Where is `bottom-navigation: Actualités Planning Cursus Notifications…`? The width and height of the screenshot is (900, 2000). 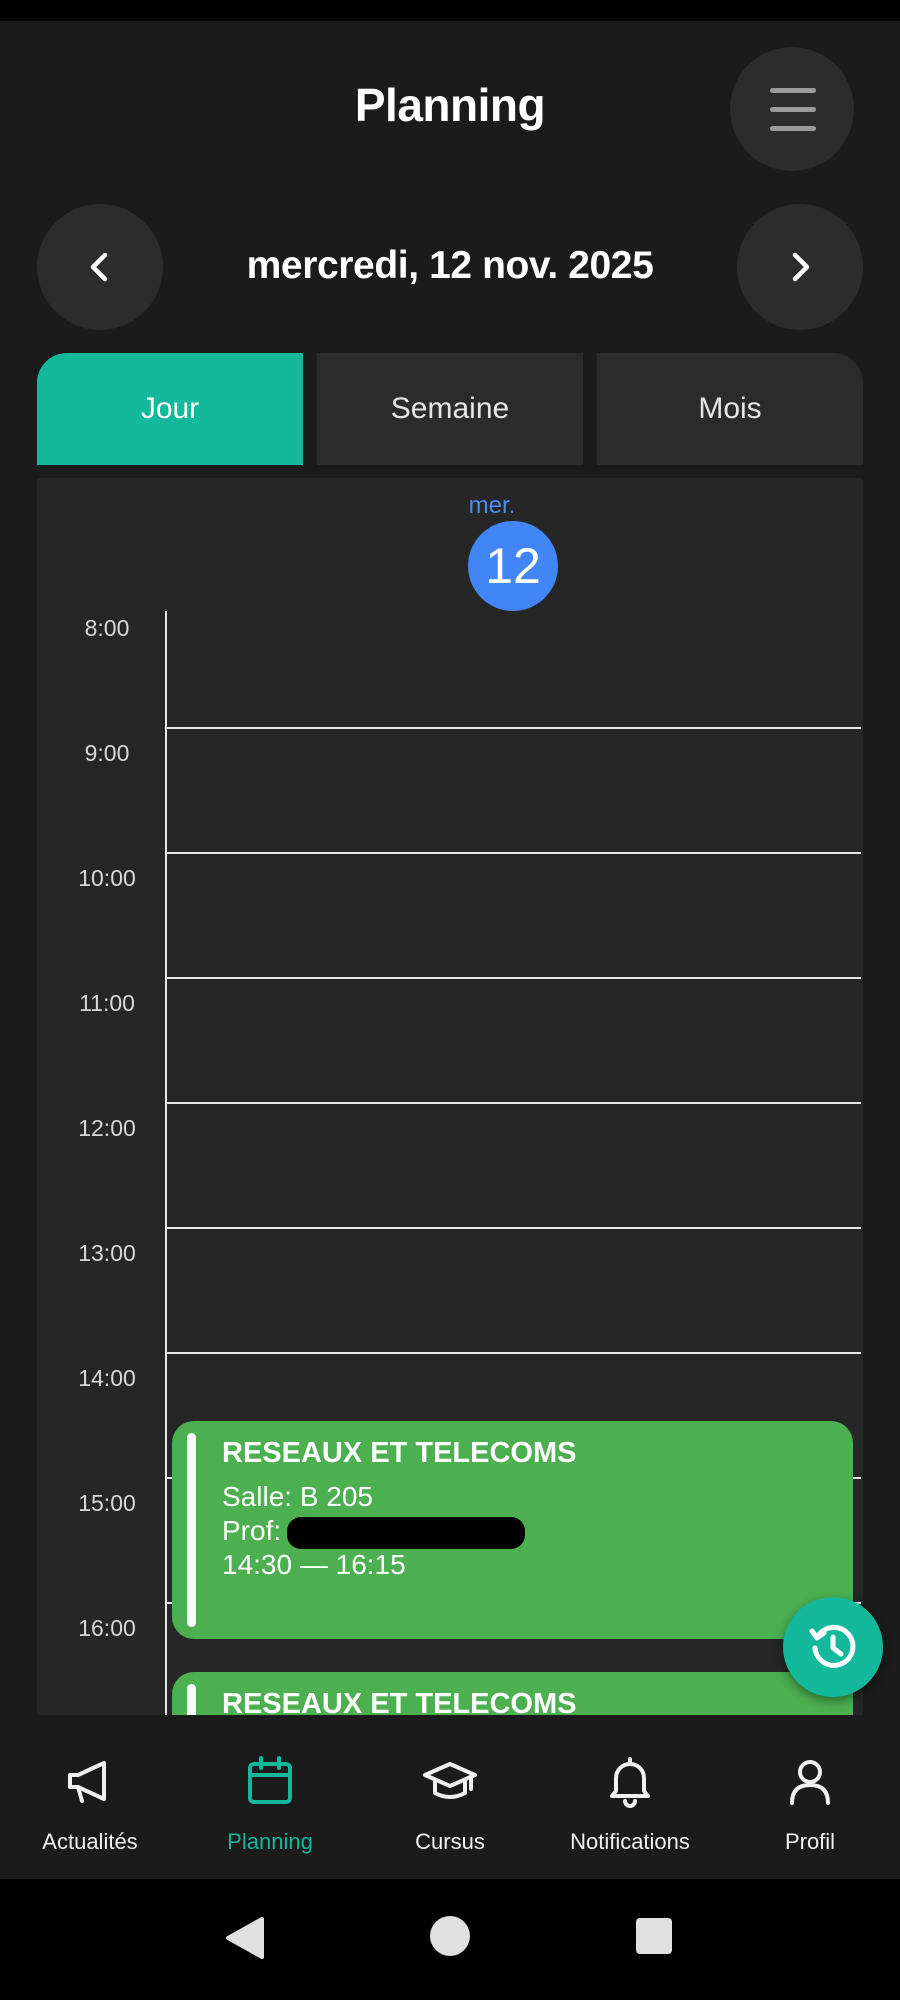
bottom-navigation: Actualités Planning Cursus Notifications… is located at coordinates (450, 1797).